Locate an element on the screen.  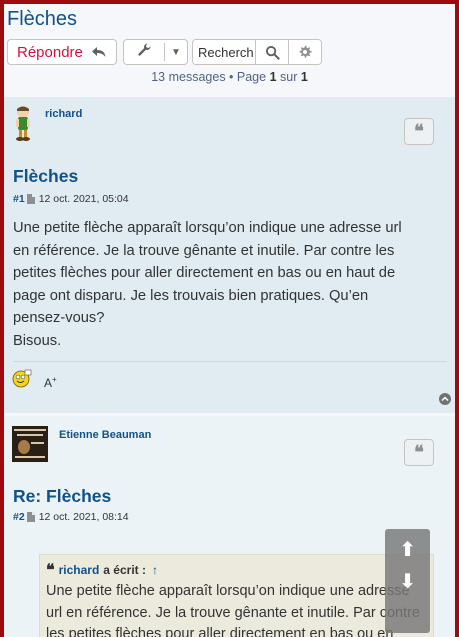
gear-icon is located at coordinates (305, 51).